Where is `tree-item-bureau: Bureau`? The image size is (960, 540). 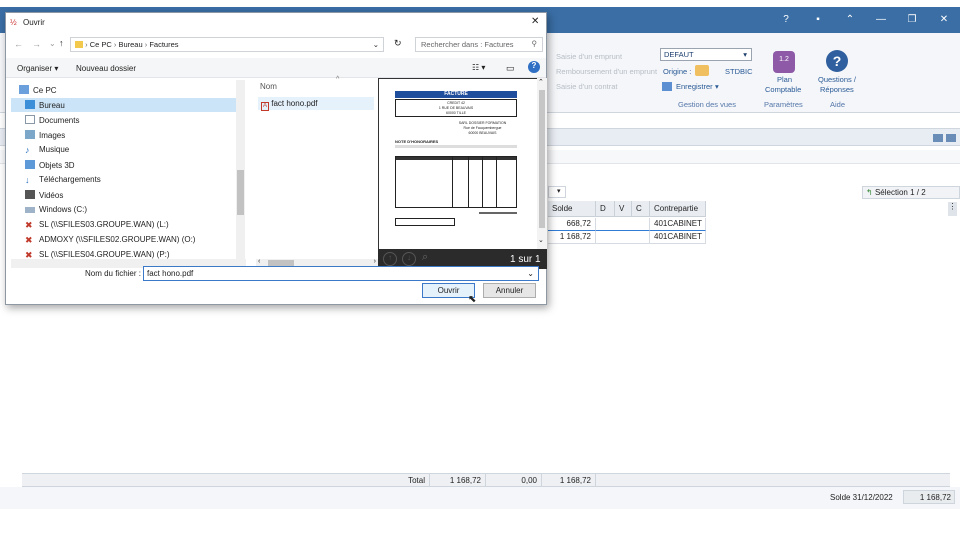 tree-item-bureau: Bureau is located at coordinates (123, 105).